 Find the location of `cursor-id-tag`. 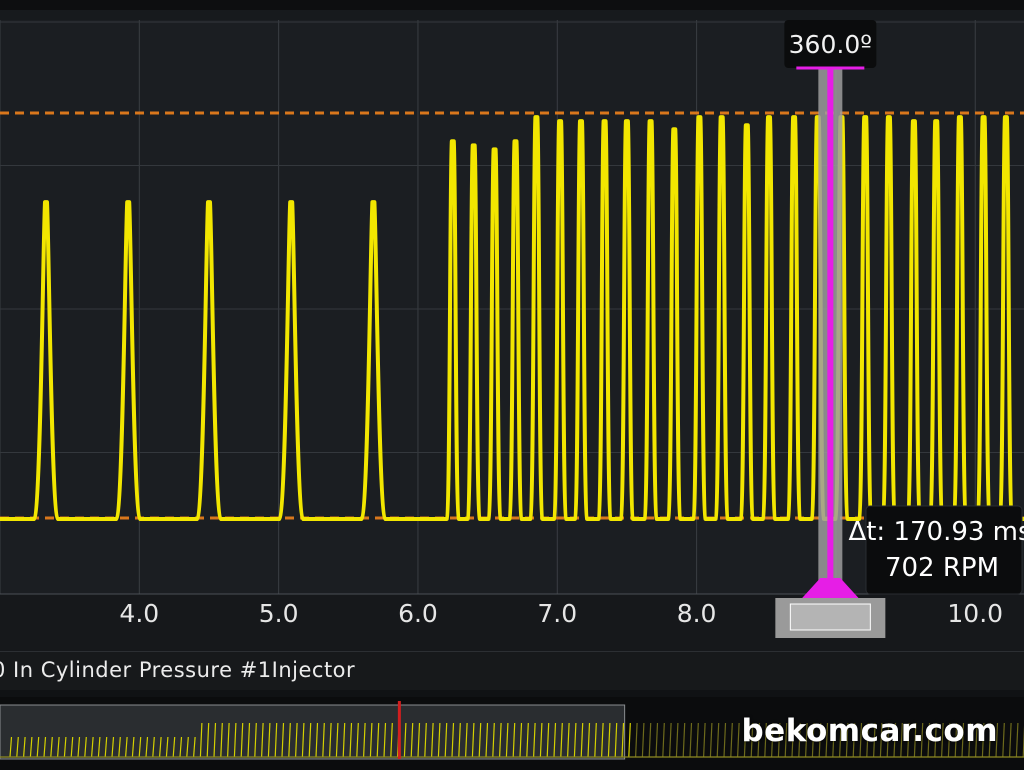

cursor-id-tag is located at coordinates (830, 617).